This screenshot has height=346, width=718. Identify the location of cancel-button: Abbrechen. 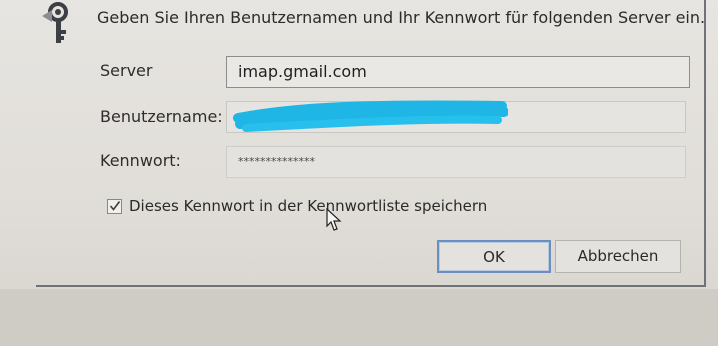
(618, 256).